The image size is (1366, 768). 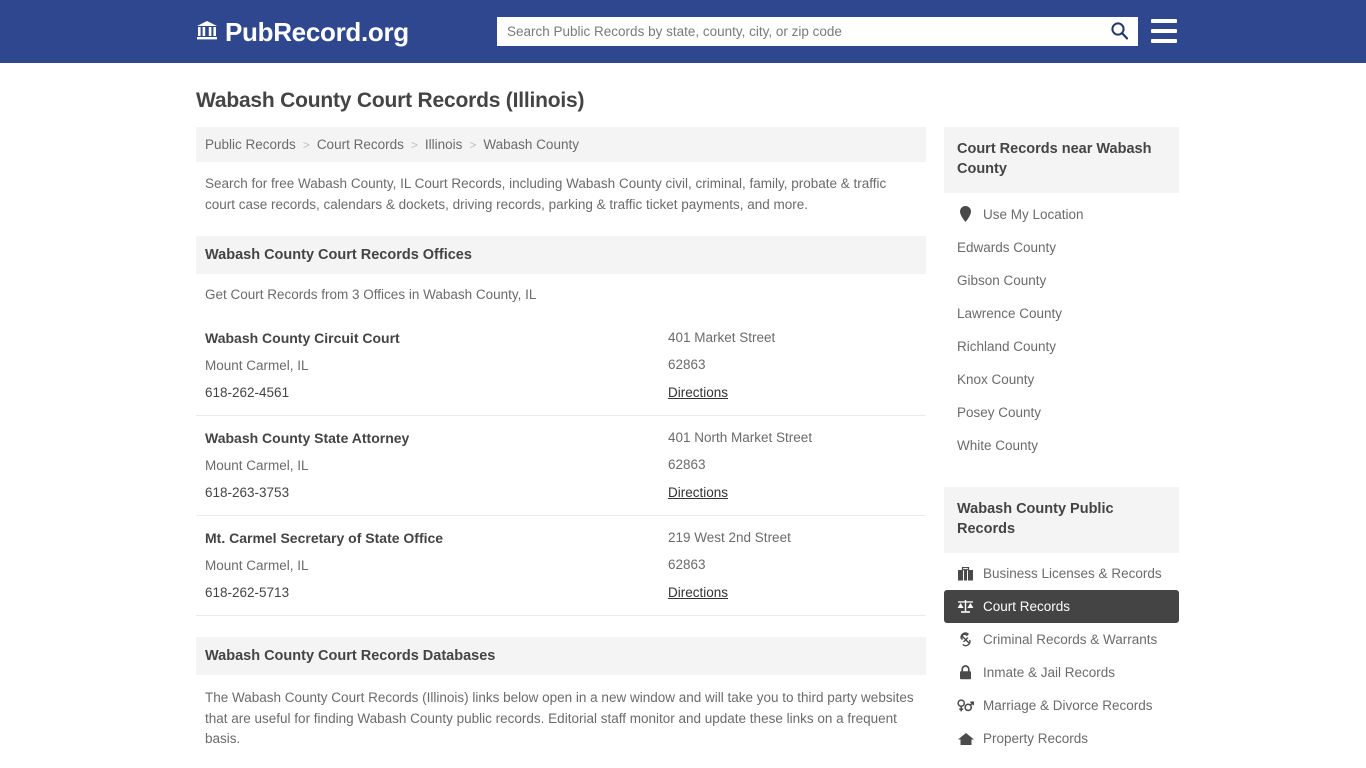 I want to click on sidebar-item-knox-county: Knox County, so click(x=1061, y=379).